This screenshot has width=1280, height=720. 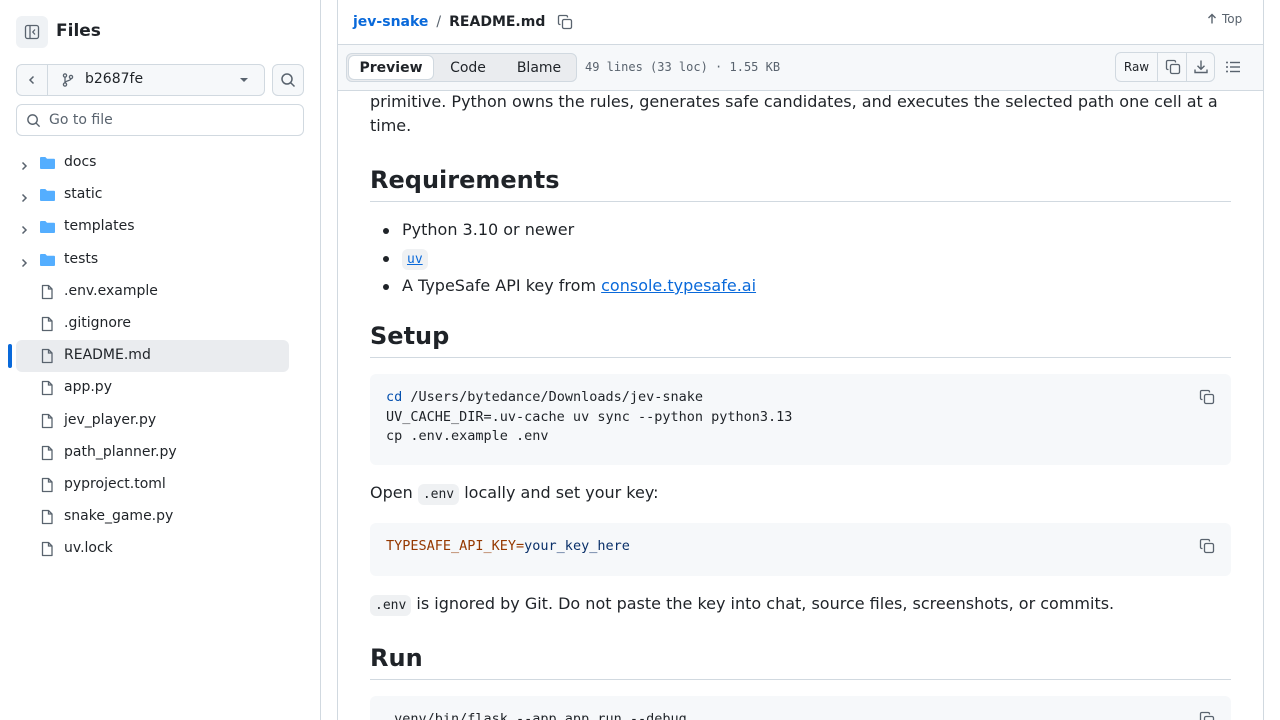 What do you see at coordinates (160, 485) in the screenshot?
I see `tree-item-pyproject-toml: pyproject.toml` at bounding box center [160, 485].